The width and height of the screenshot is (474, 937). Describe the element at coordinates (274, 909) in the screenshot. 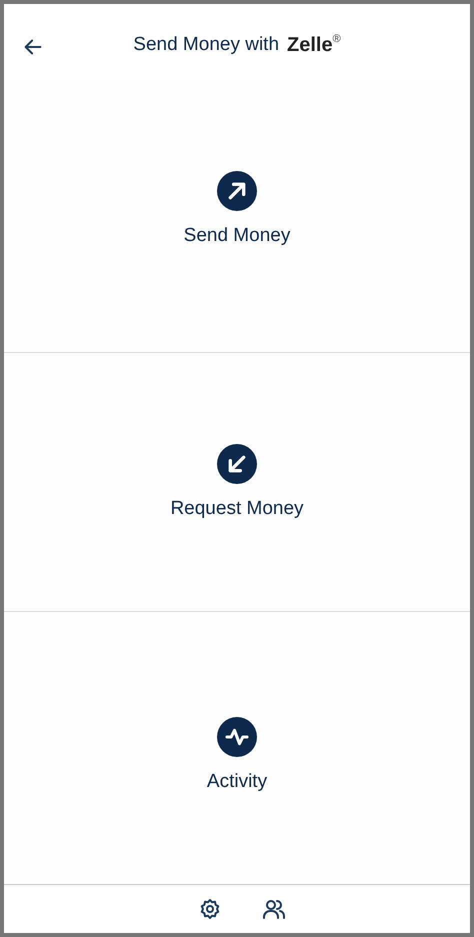

I see `people-icon` at that location.